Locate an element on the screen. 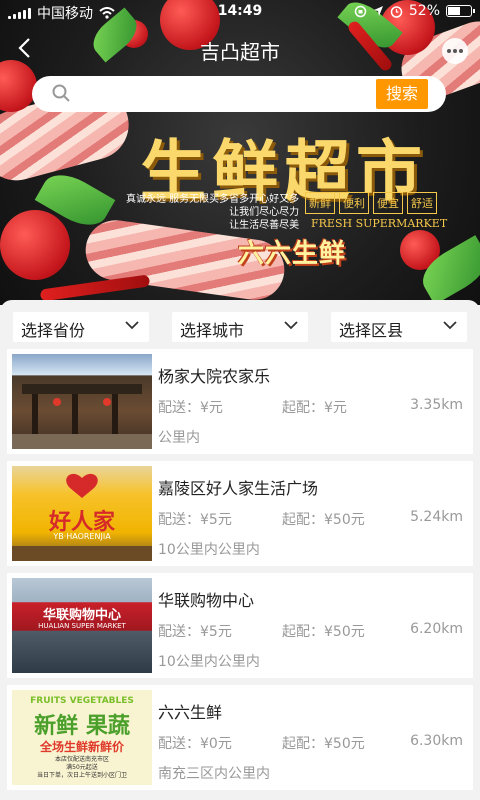 The height and width of the screenshot is (800, 480). thumb-note-line: 满50元起送 is located at coordinates (82, 767).